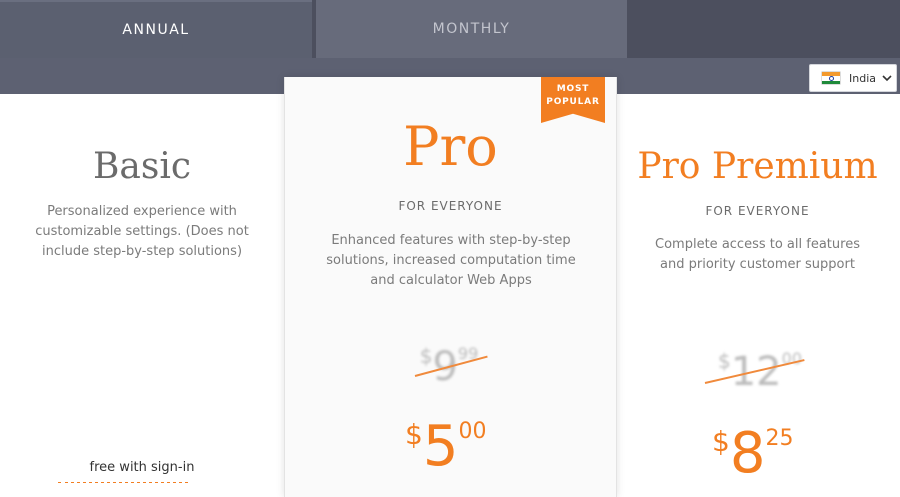  What do you see at coordinates (760, 372) in the screenshot?
I see `original-price-premium: $1200` at bounding box center [760, 372].